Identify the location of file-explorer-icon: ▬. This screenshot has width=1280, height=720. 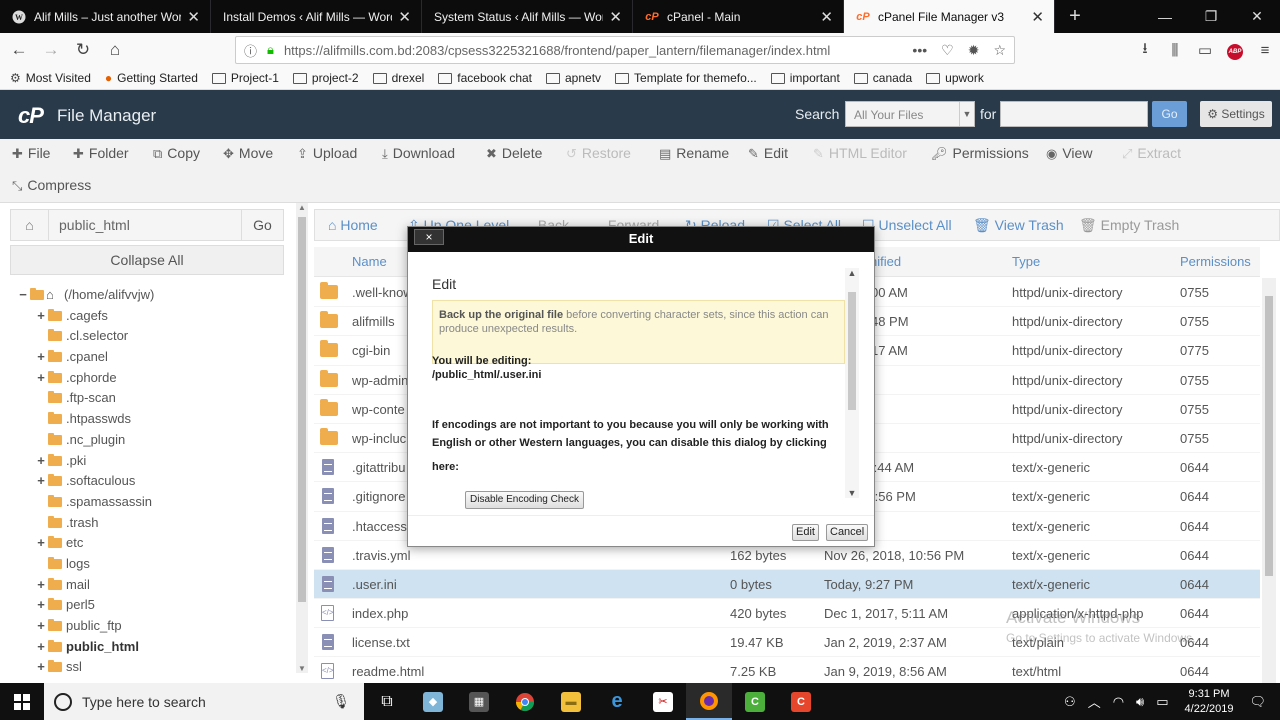
(571, 701).